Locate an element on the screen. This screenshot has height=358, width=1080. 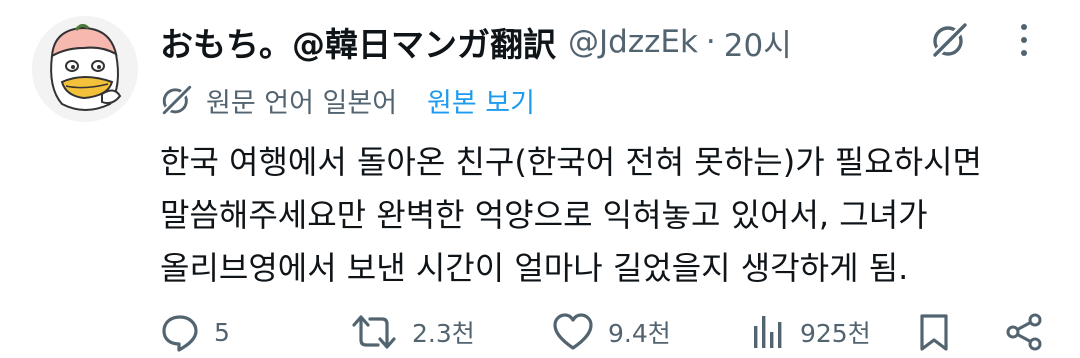
reply-count: 5 is located at coordinates (222, 332).